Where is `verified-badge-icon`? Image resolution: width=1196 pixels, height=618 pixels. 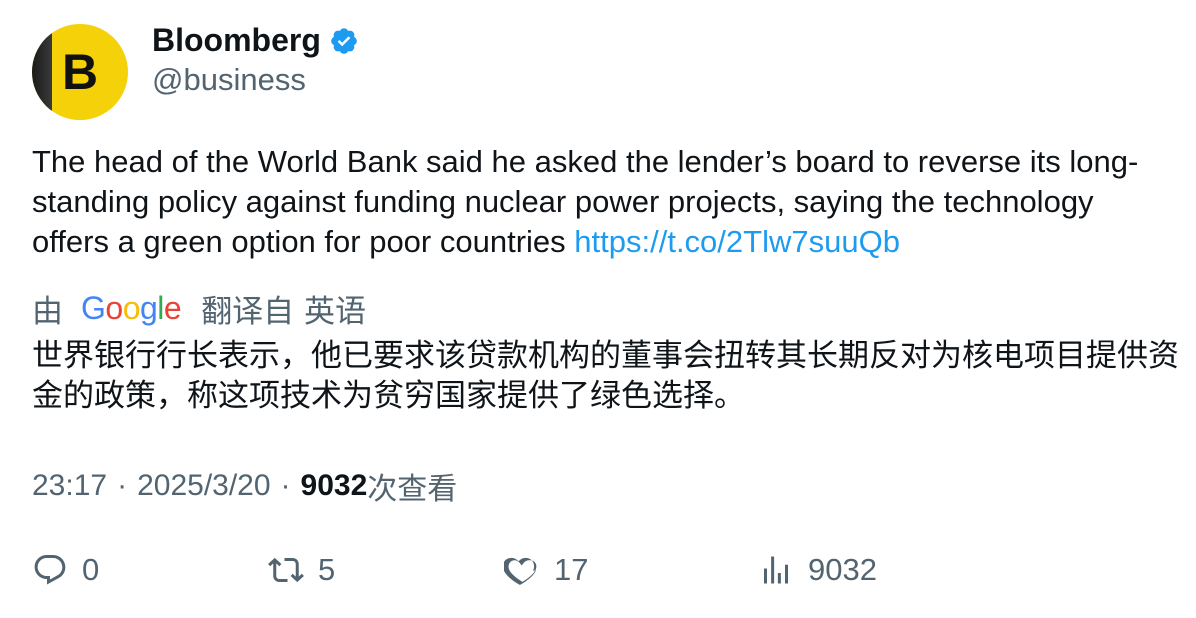 verified-badge-icon is located at coordinates (344, 40).